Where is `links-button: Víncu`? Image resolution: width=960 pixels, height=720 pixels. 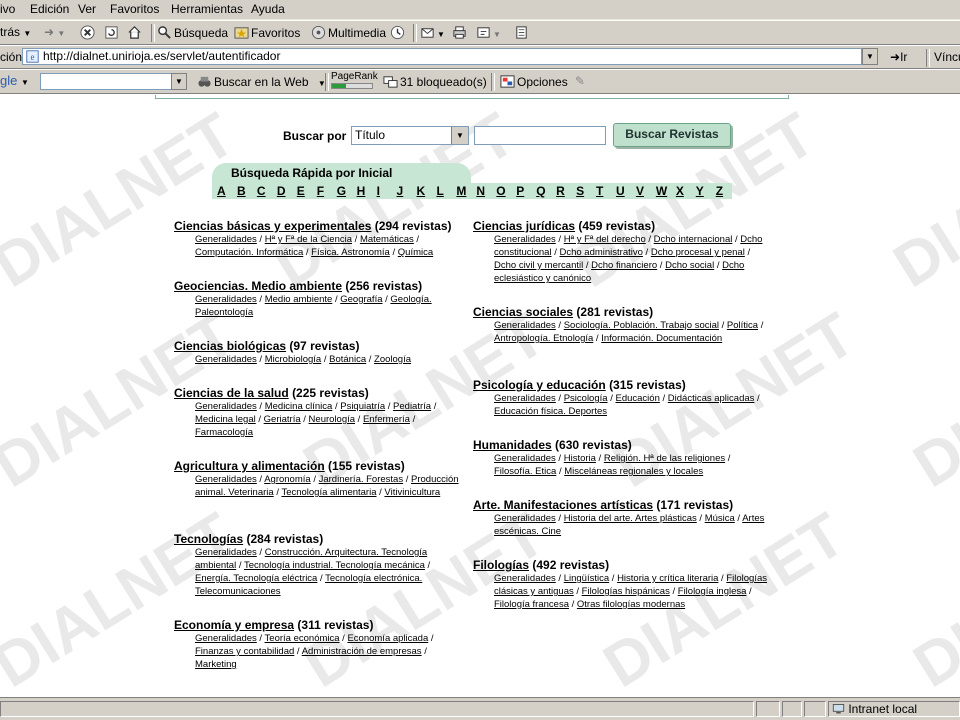
links-button: Víncu is located at coordinates (947, 57).